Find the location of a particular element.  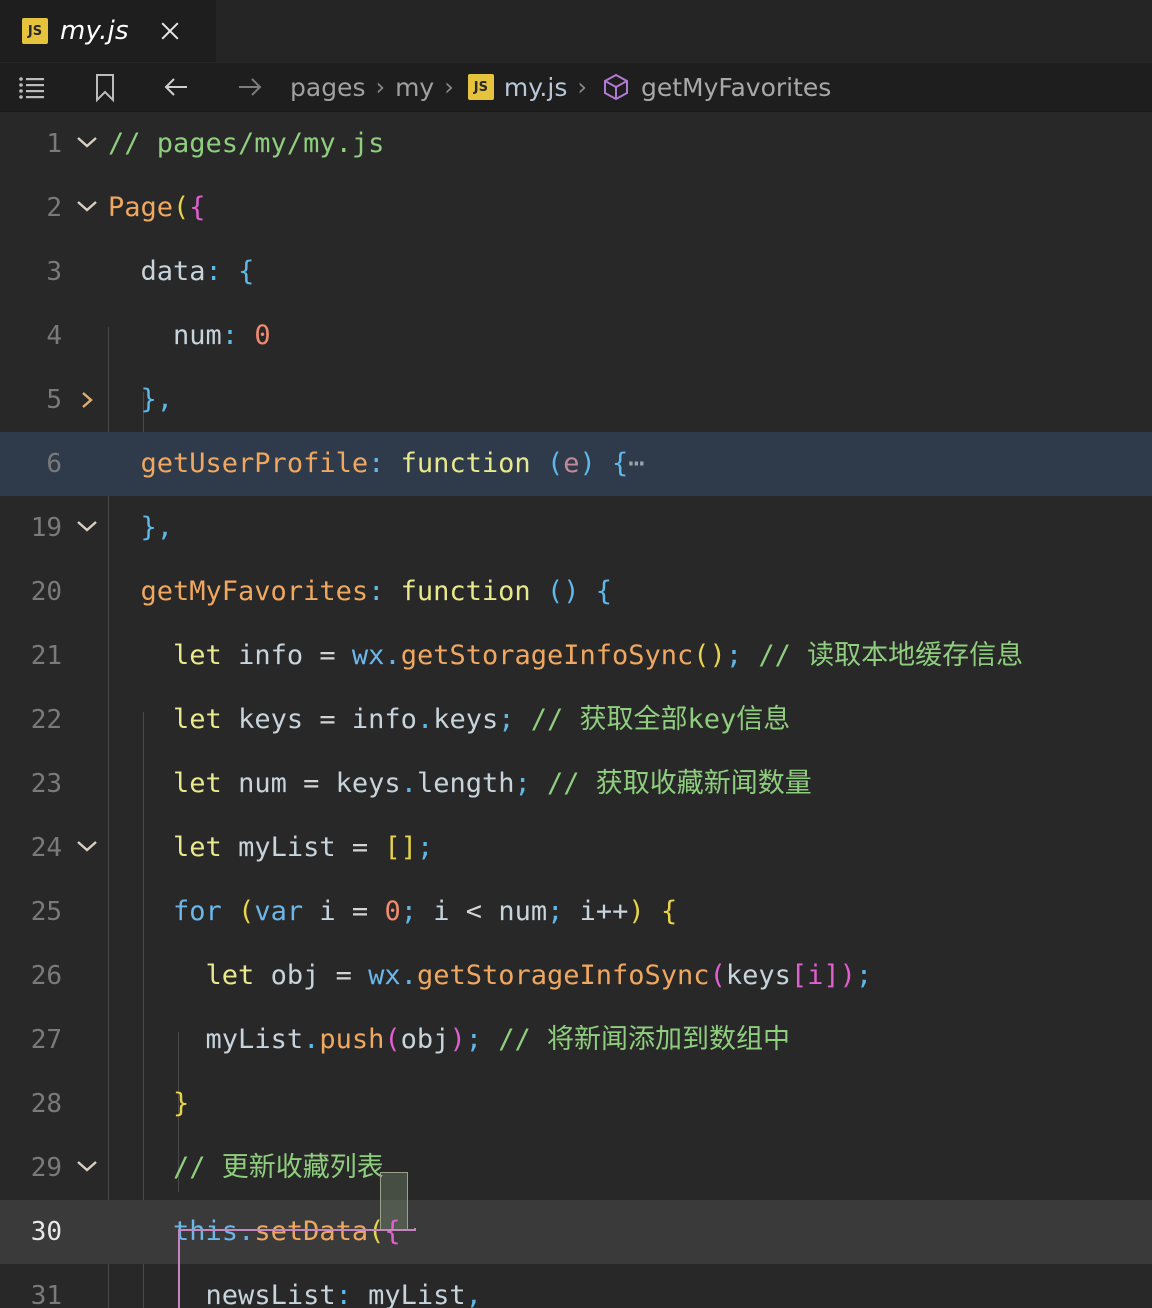

bracket-token: () is located at coordinates (709, 655).